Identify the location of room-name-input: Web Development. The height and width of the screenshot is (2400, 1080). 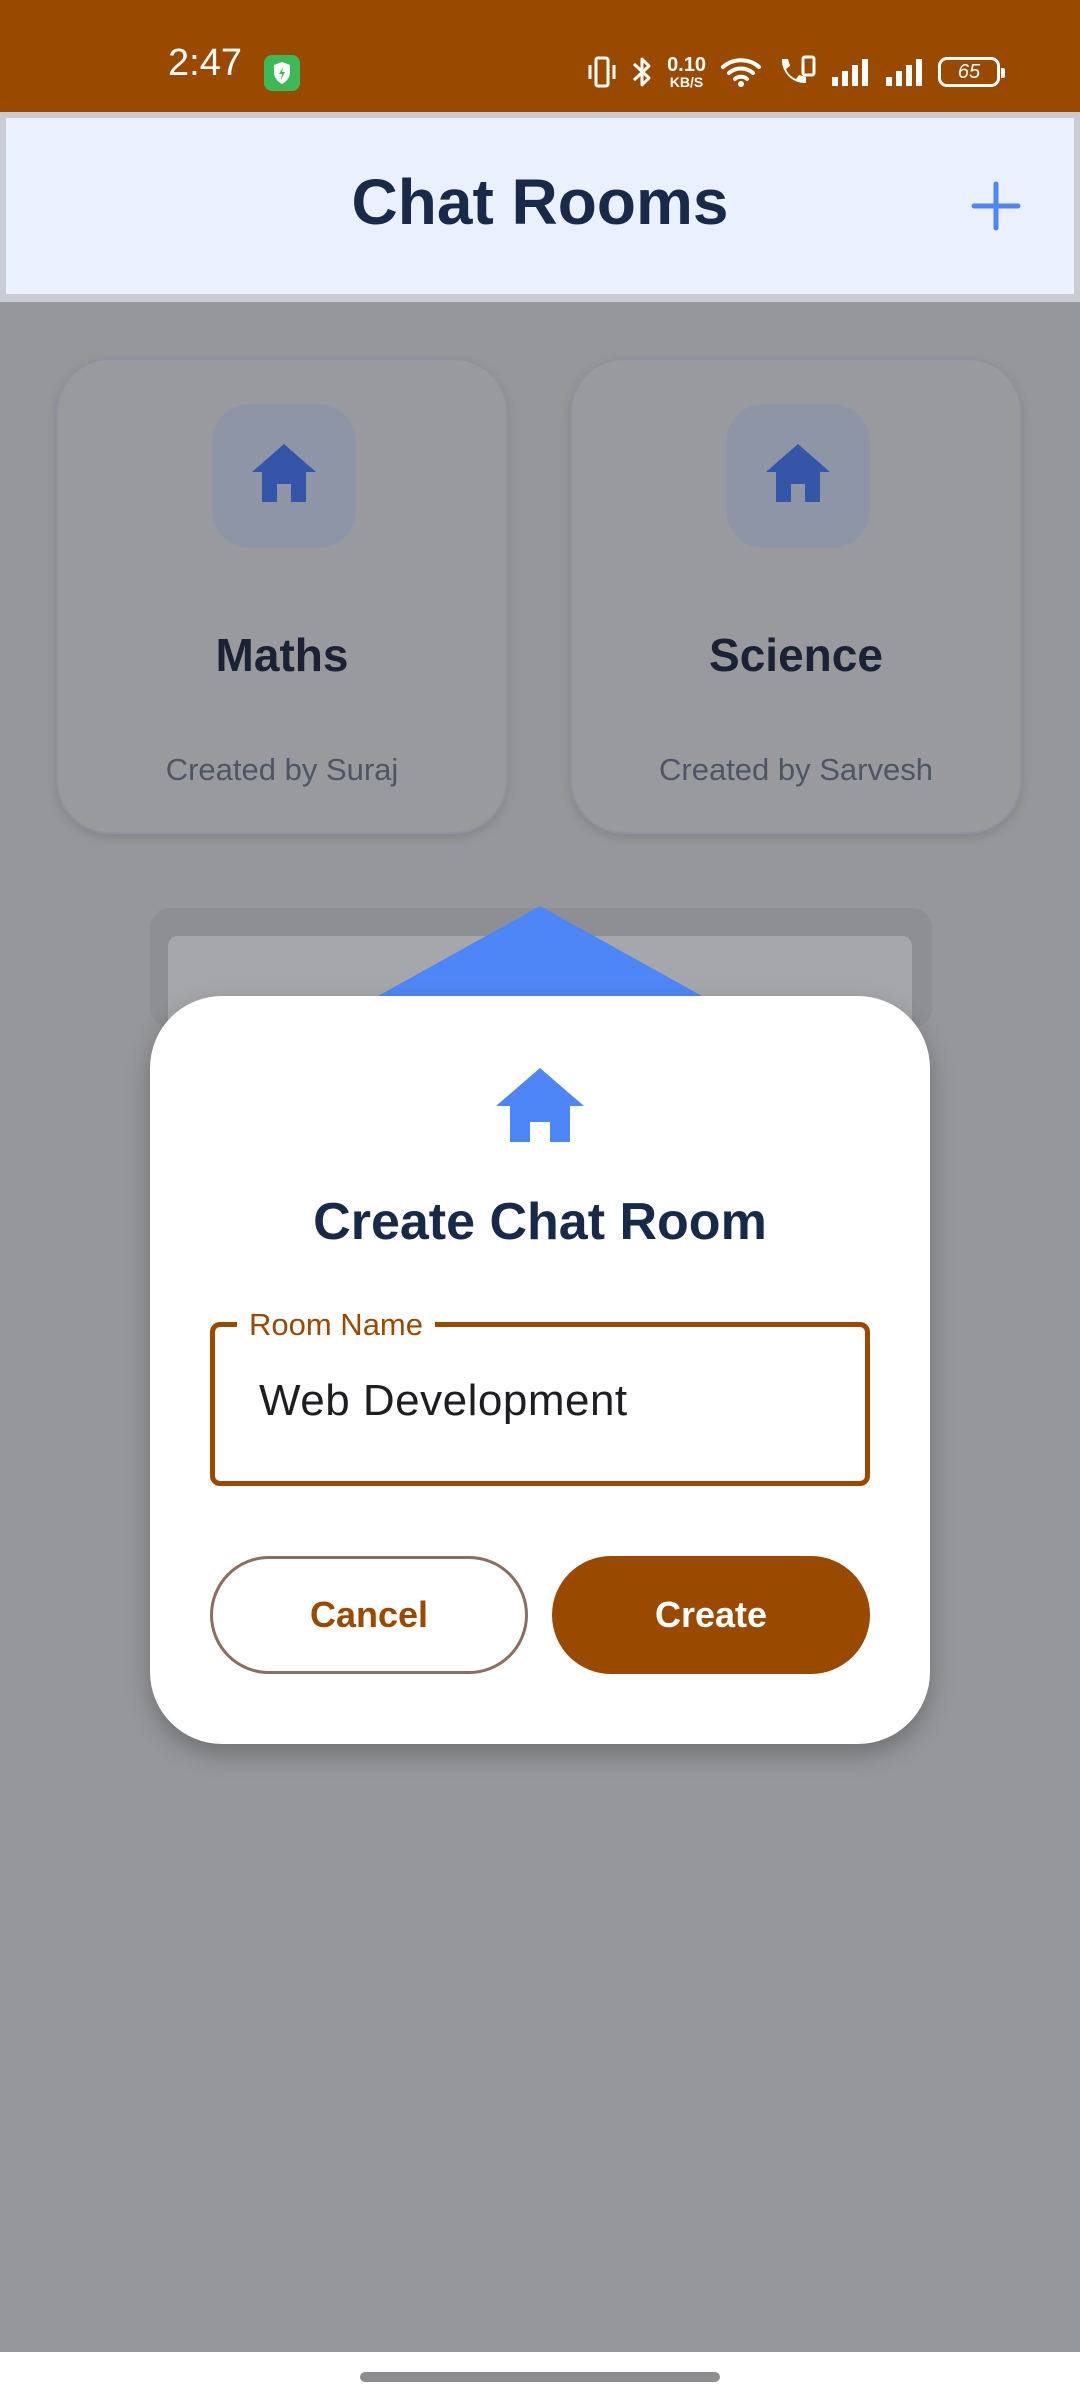
(443, 1401).